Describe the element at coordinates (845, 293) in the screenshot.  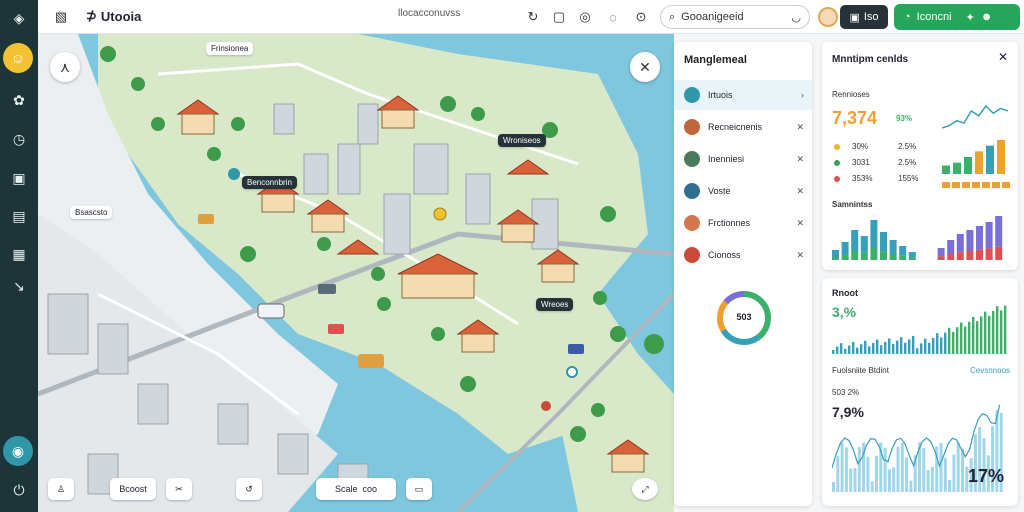
I see `report-card-title: Rnoot` at that location.